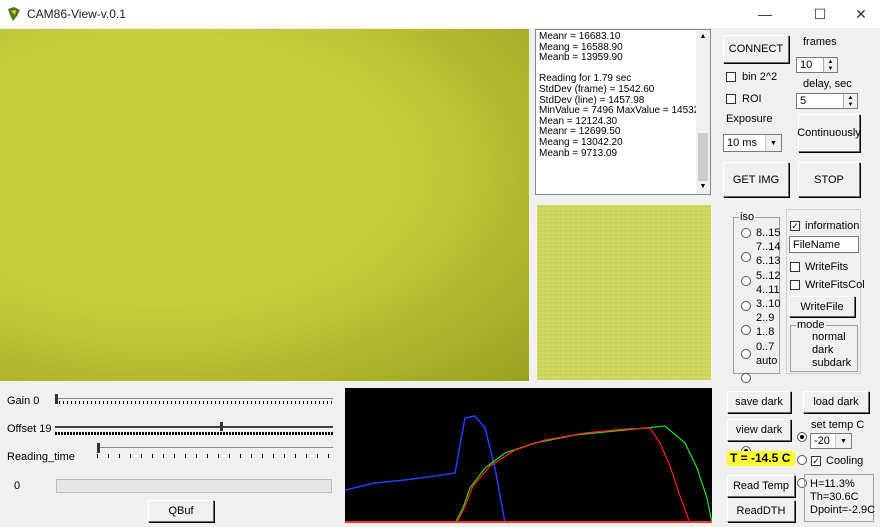  I want to click on offset-slider, so click(194, 428).